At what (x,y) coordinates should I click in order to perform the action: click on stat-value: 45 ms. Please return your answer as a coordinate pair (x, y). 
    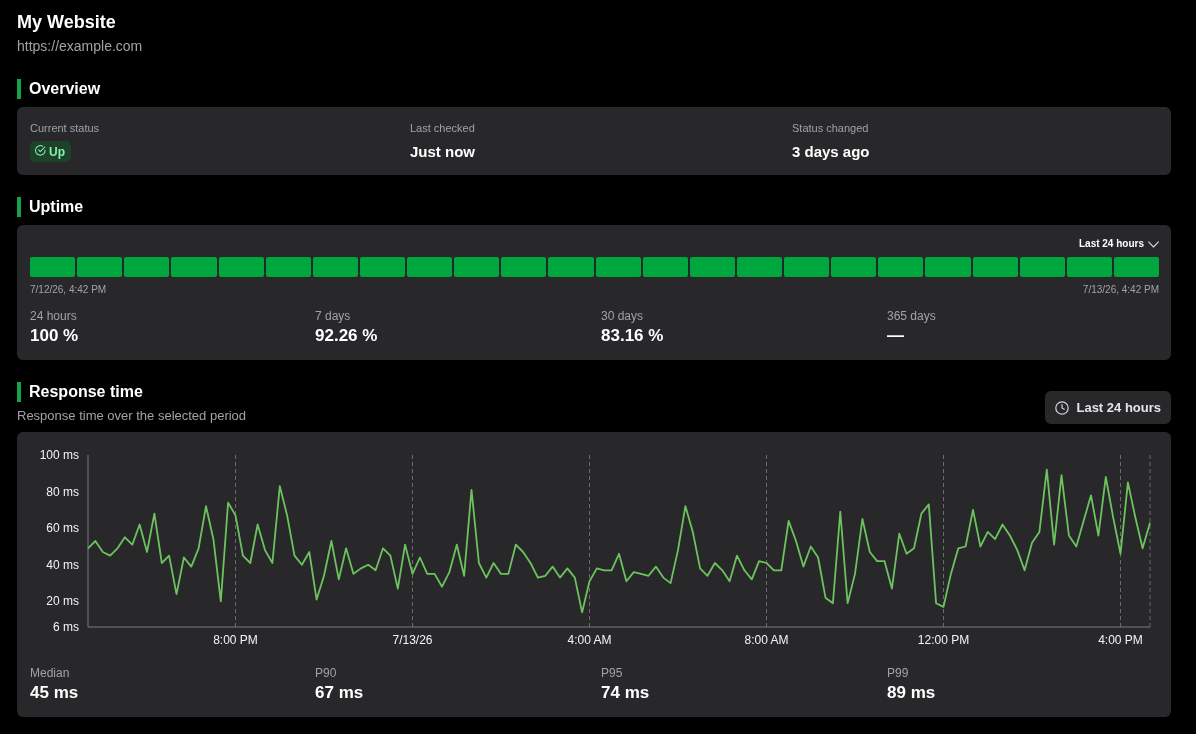
    Looking at the image, I should click on (55, 693).